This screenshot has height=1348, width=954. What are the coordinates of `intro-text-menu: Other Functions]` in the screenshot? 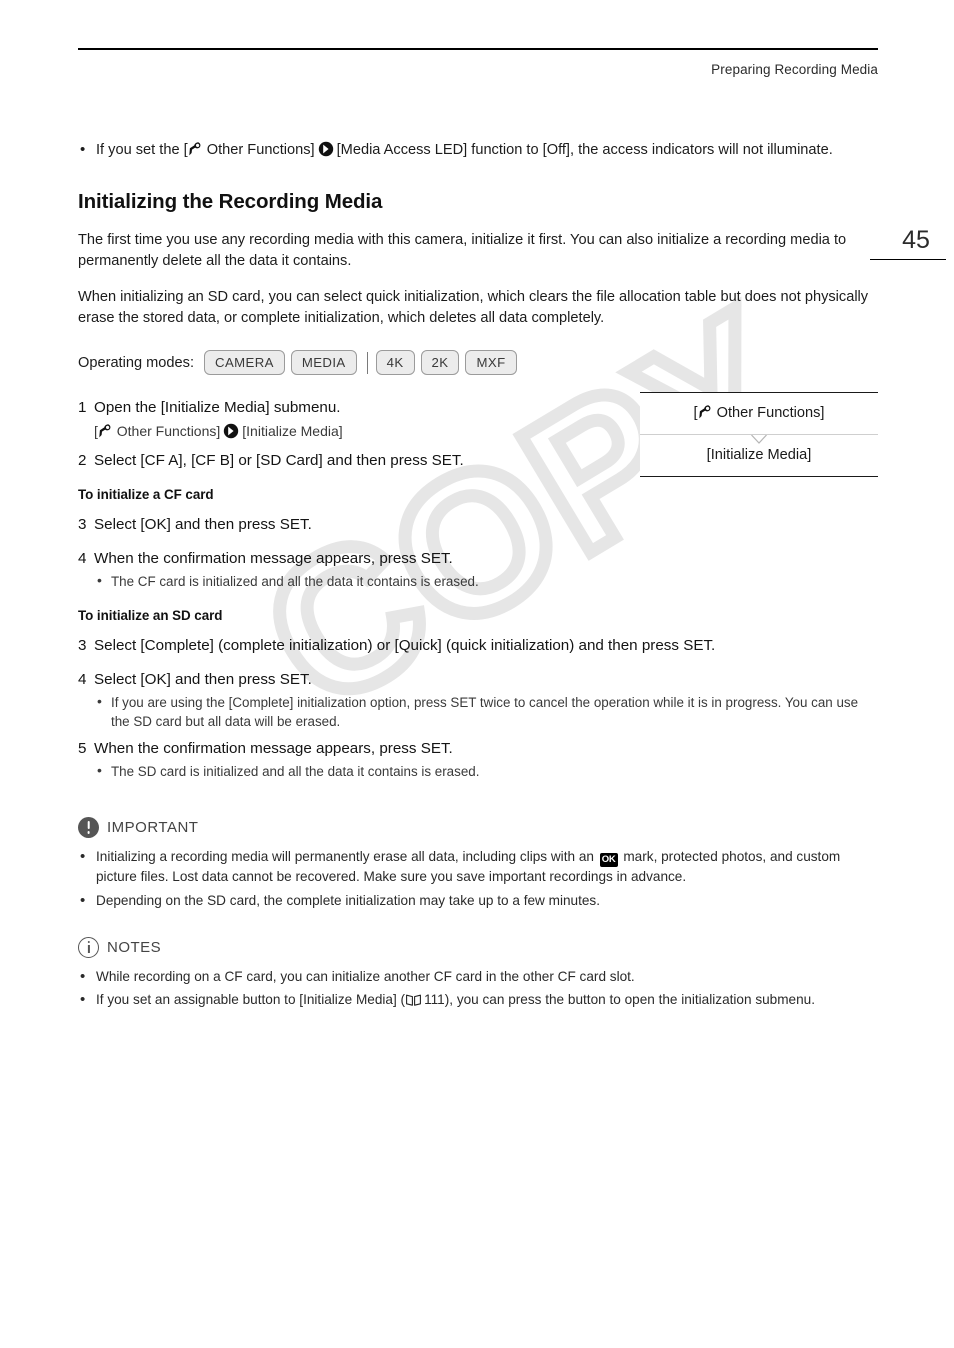 It's located at (260, 150).